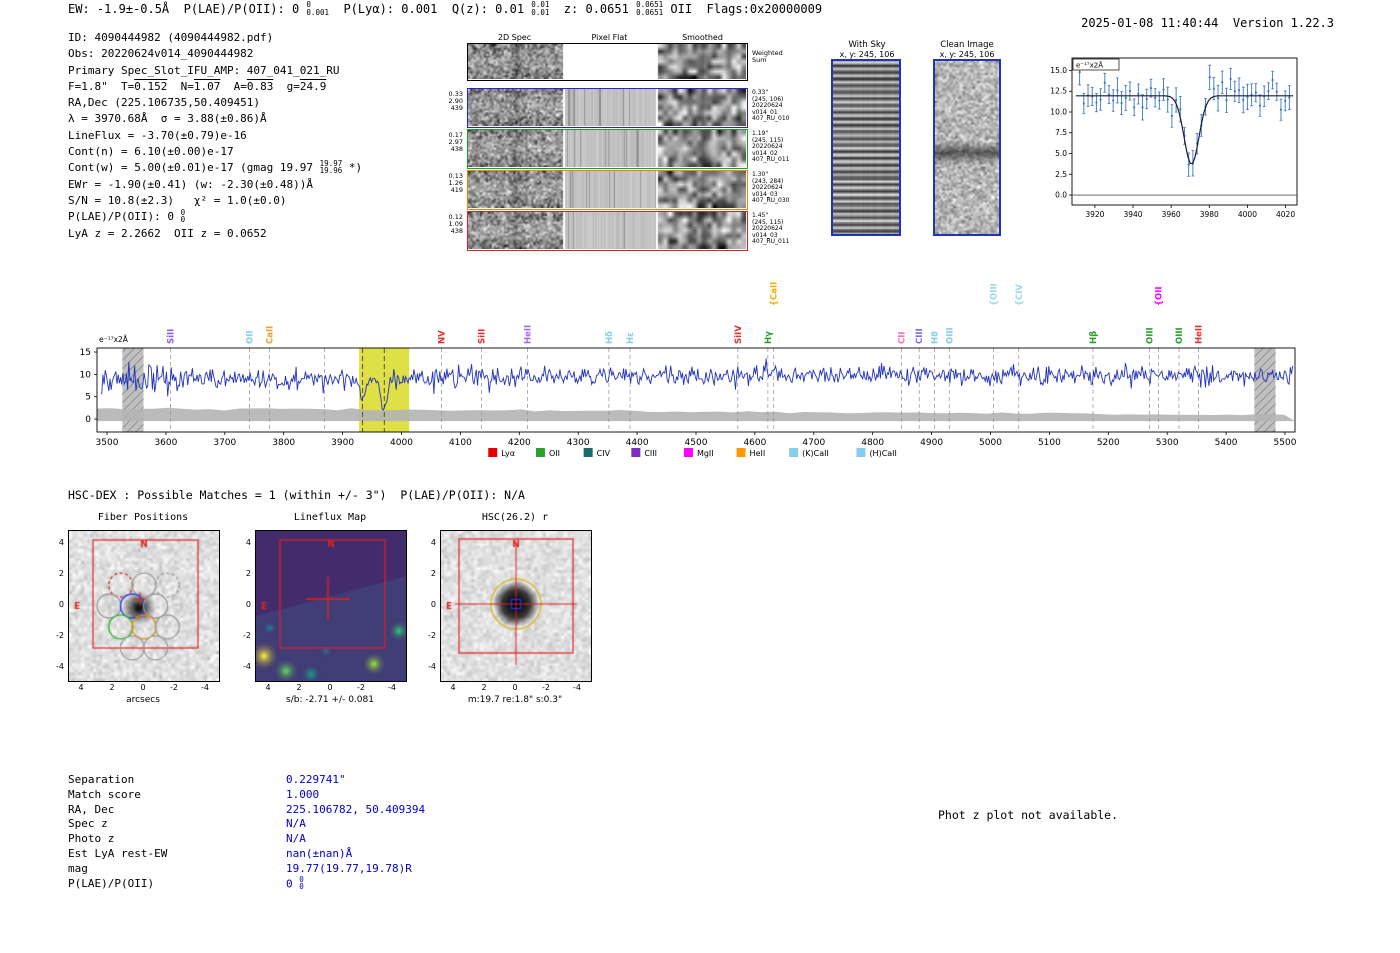 The image size is (1400, 953). What do you see at coordinates (460, 443) in the screenshot?
I see `svg-text: 4100` at bounding box center [460, 443].